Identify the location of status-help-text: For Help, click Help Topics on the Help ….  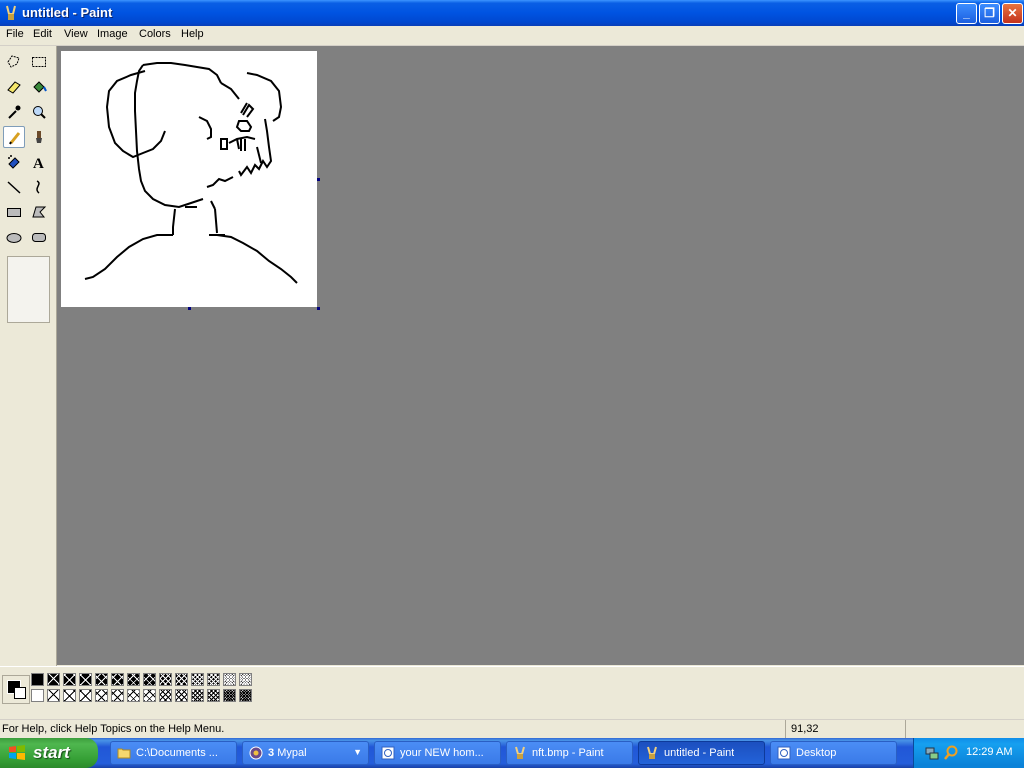
(113, 729).